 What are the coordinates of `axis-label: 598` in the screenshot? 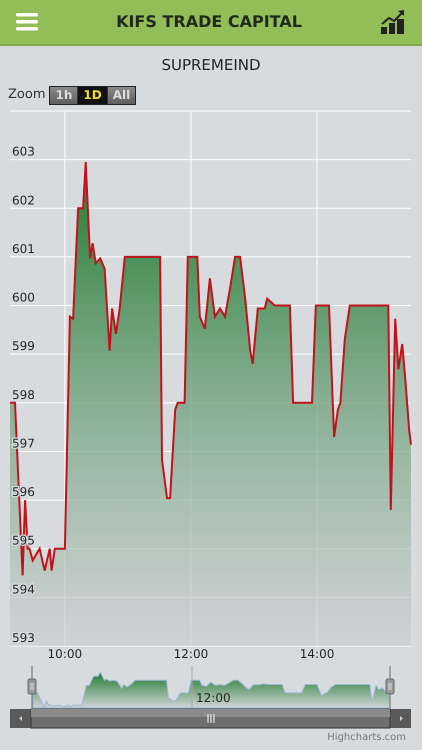 It's located at (23, 395).